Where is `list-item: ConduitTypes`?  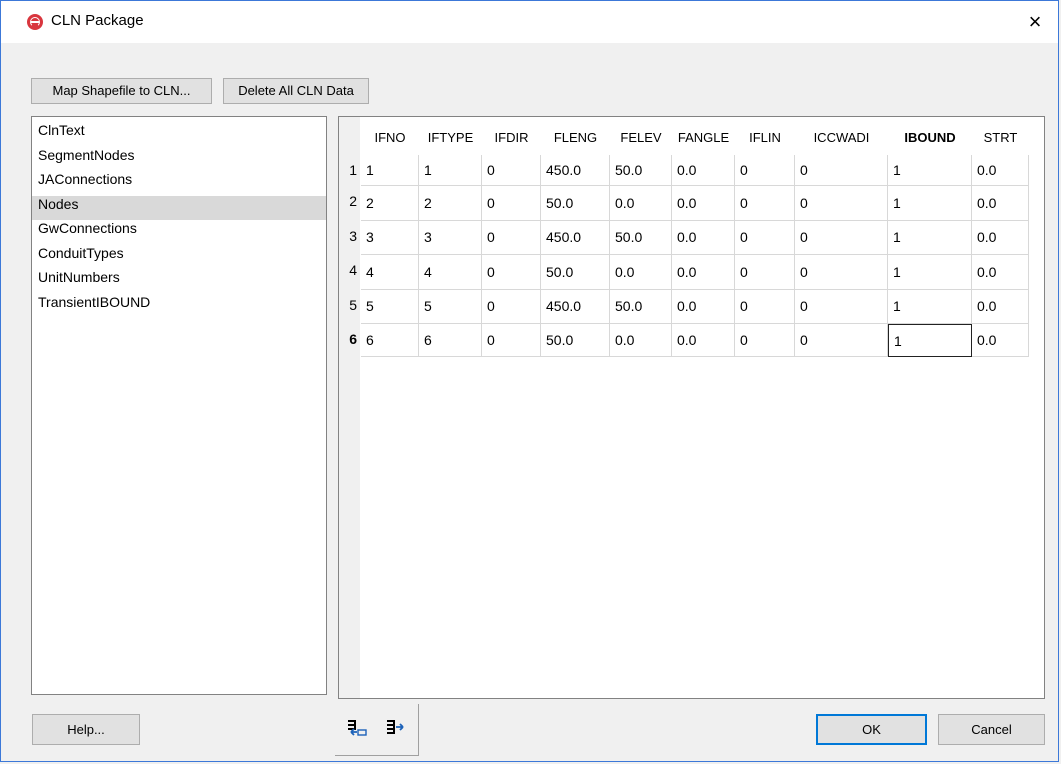 list-item: ConduitTypes is located at coordinates (179, 257).